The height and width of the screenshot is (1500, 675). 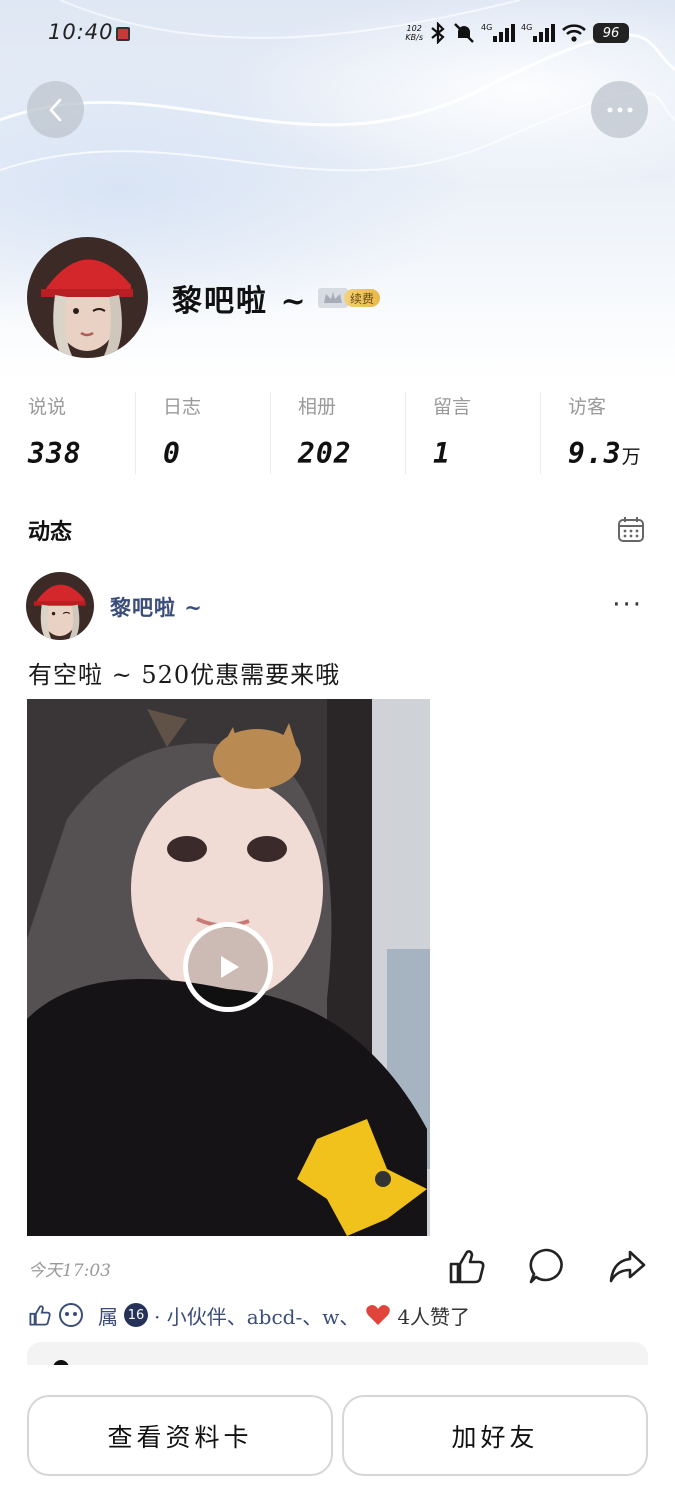 I want to click on status-time: 10:40, so click(x=81, y=32).